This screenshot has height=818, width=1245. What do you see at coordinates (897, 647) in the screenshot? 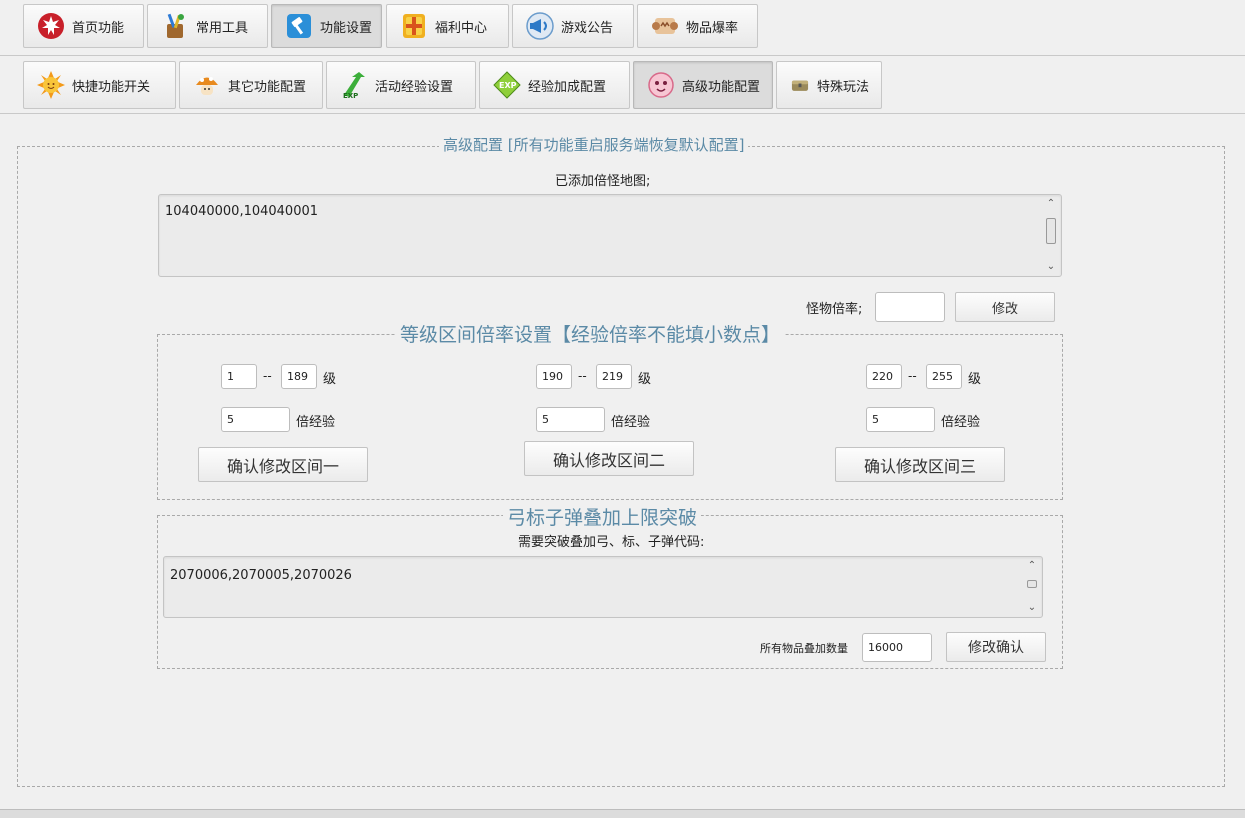
I see `stack-qty-input: 16000` at bounding box center [897, 647].